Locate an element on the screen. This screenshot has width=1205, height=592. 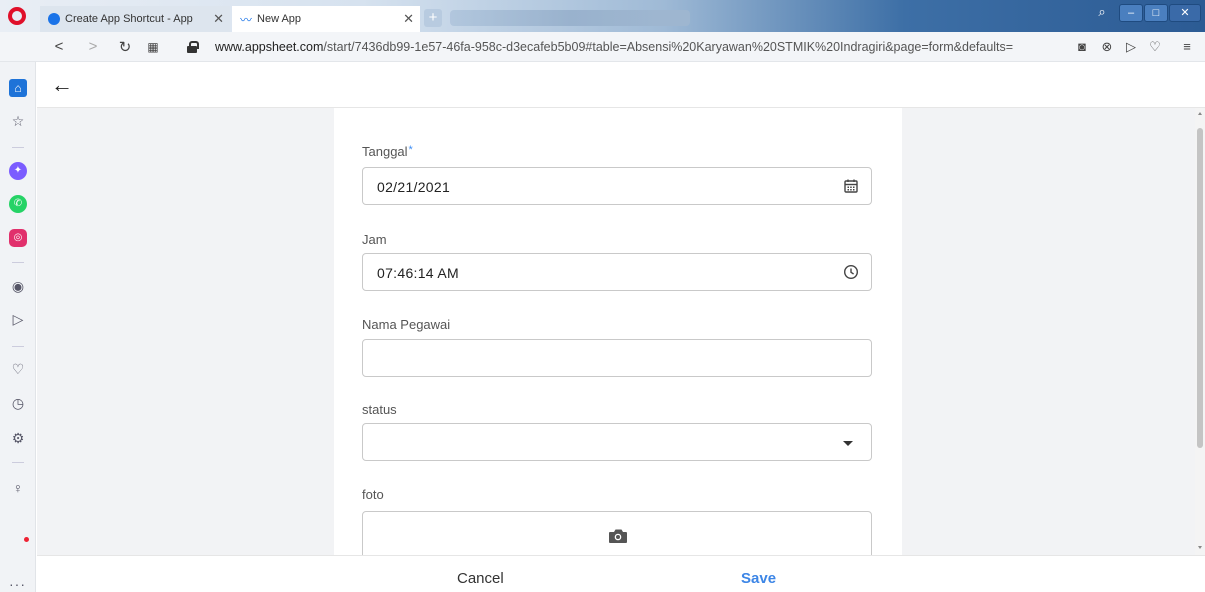
url-domain: www.appsheet.com is located at coordinates (269, 47).